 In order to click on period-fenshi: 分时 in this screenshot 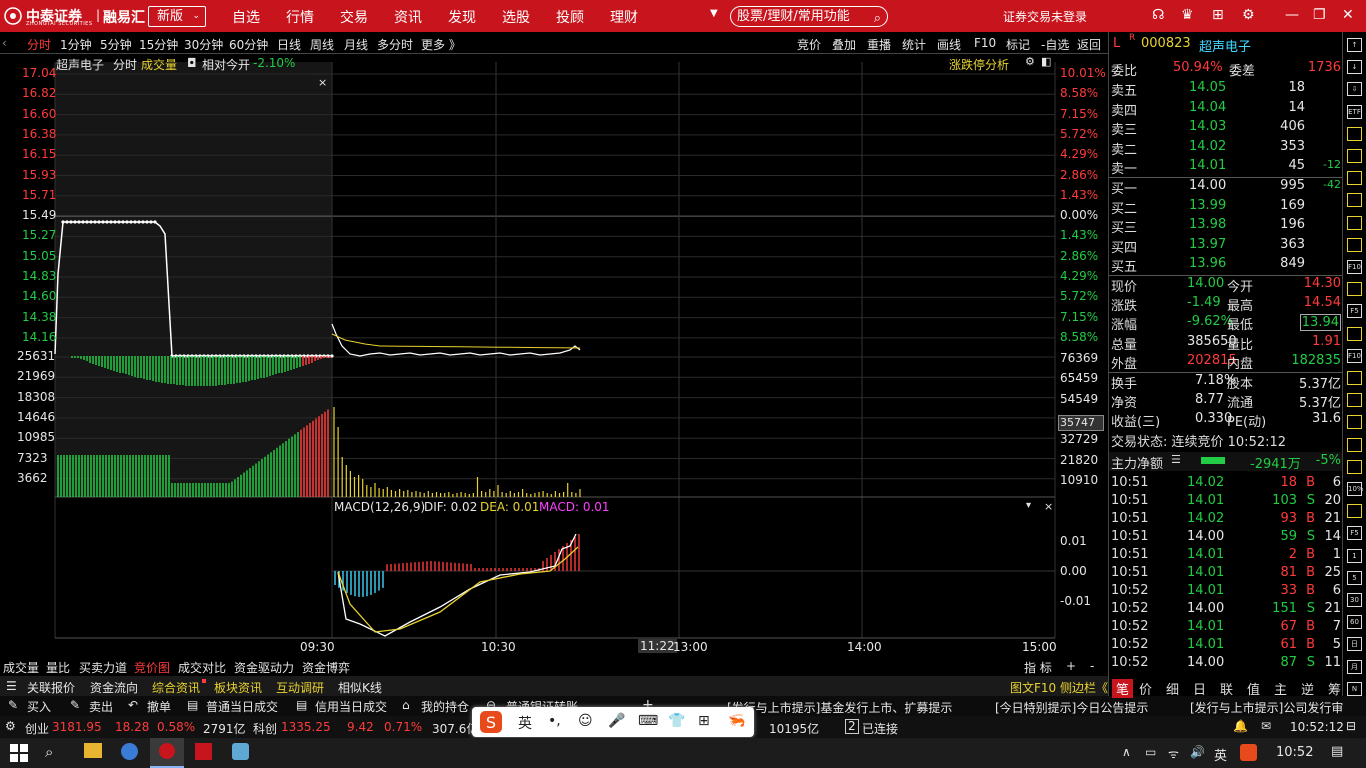, I will do `click(39, 44)`.